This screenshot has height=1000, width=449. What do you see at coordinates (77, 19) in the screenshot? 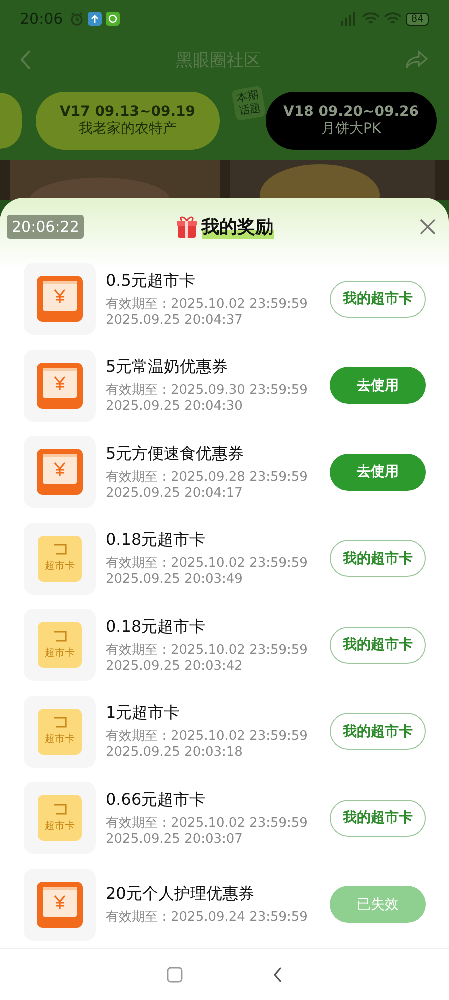
I see `alarm-clock-icon` at bounding box center [77, 19].